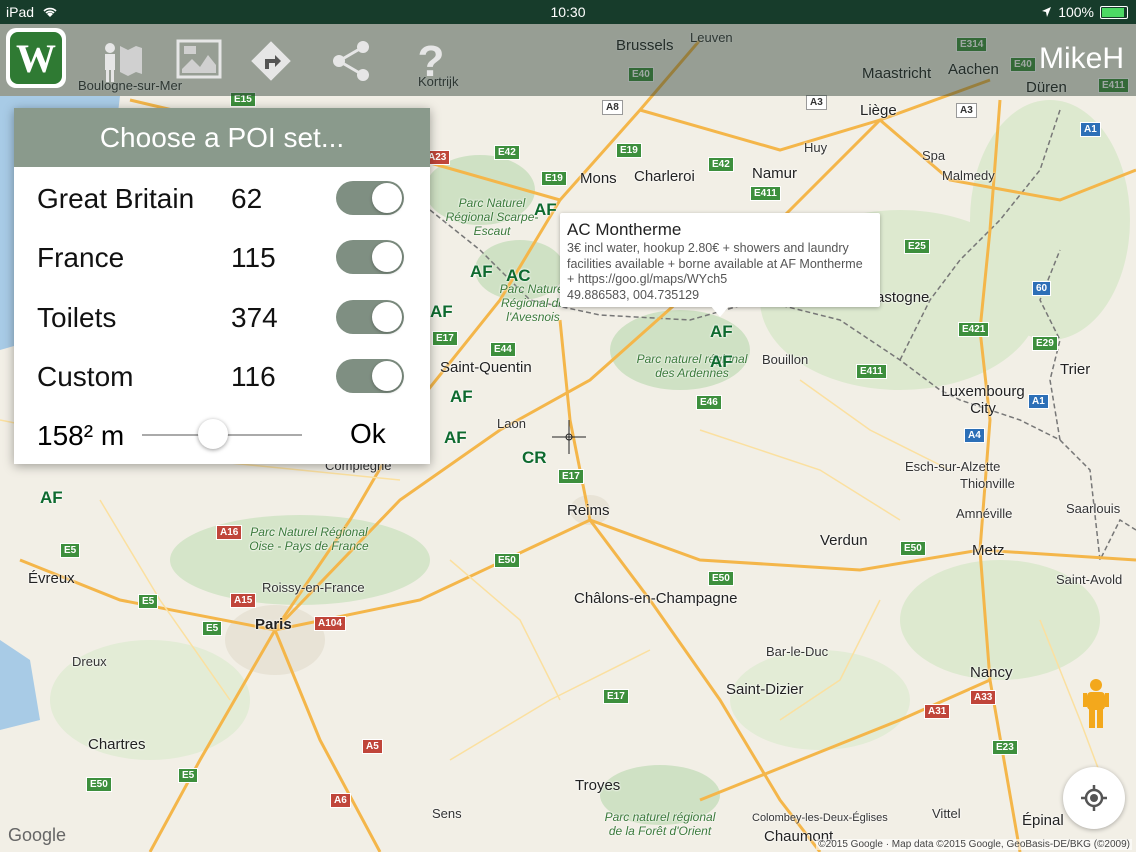  What do you see at coordinates (1043, 820) in the screenshot?
I see `map-label-epinal: Épinal` at bounding box center [1043, 820].